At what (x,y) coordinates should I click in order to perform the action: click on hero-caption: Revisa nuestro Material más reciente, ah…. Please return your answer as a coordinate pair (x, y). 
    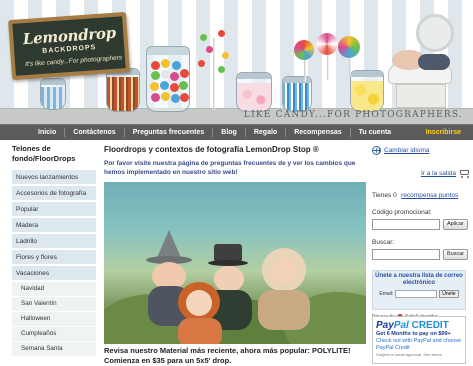
    Looking at the image, I should click on (235, 356).